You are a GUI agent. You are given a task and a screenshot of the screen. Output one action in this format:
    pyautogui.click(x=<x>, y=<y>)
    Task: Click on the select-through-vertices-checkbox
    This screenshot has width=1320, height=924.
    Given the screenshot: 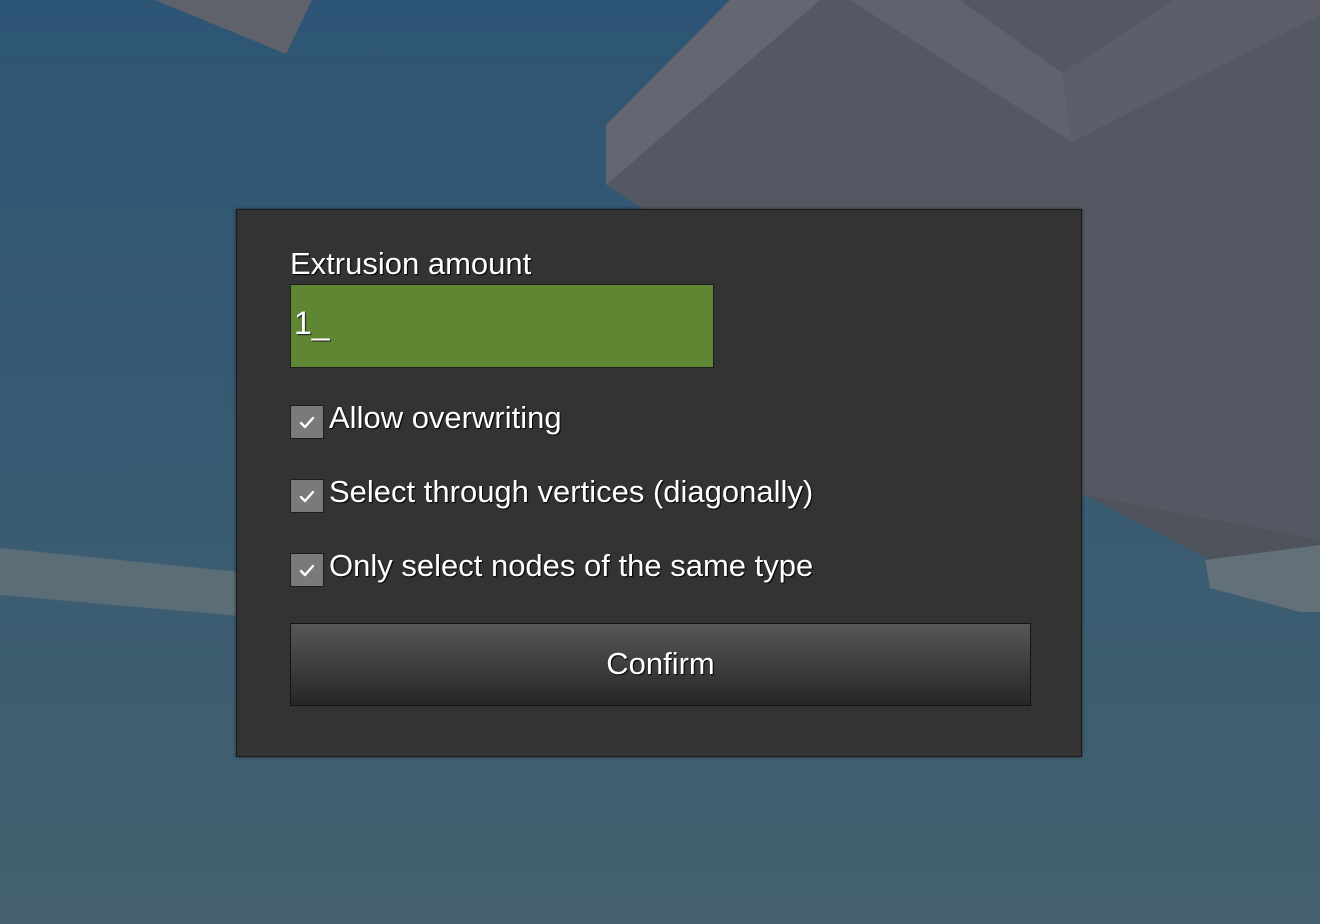 What is the action you would take?
    pyautogui.click(x=307, y=496)
    